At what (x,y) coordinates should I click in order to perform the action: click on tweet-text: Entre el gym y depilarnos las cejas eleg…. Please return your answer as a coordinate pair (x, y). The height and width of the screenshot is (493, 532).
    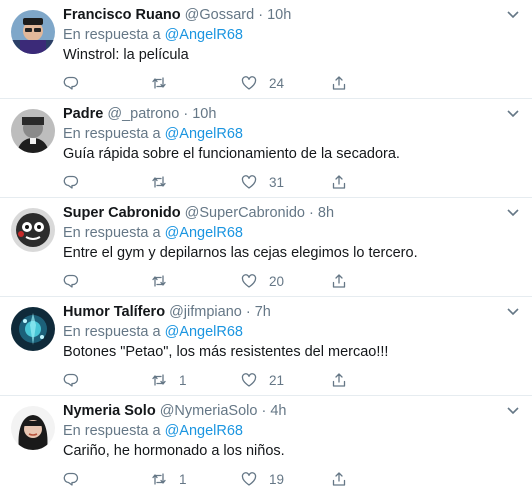
    Looking at the image, I should click on (240, 253).